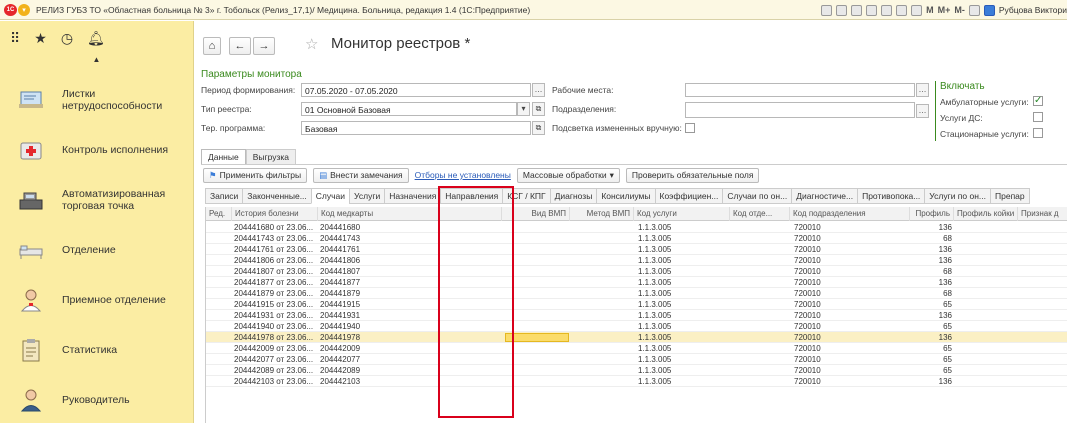 Image resolution: width=1067 pixels, height=423 pixels. I want to click on sidebar-item-trade-point: Автоматизированная торговая точка, so click(97, 200).